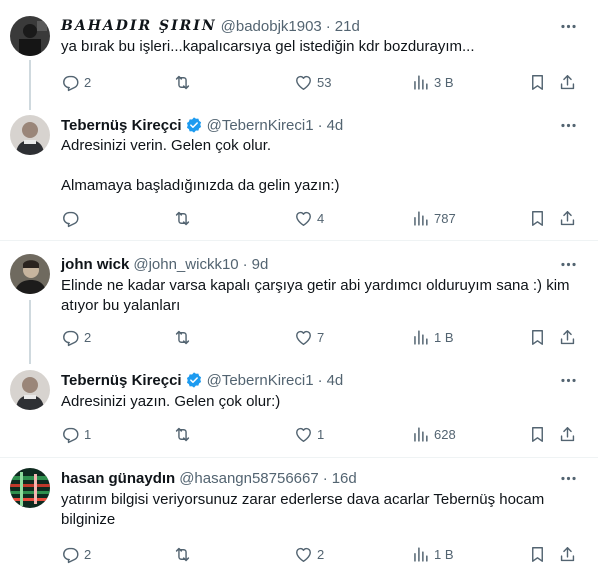 Image resolution: width=598 pixels, height=575 pixels. I want to click on author-handle: @hasangn58756667, so click(249, 478).